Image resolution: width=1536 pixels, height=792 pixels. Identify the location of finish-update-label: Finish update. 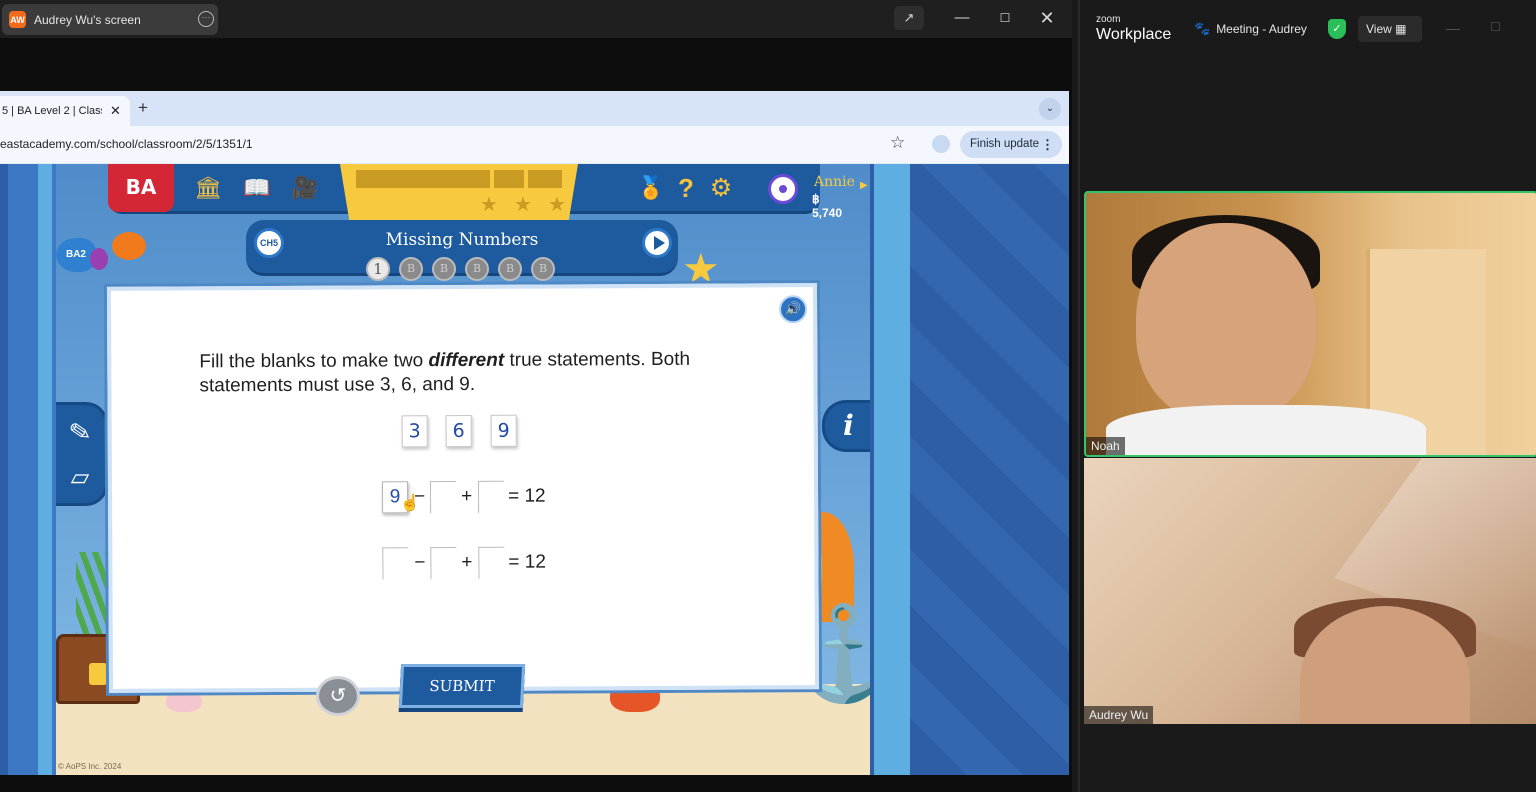
(1005, 144).